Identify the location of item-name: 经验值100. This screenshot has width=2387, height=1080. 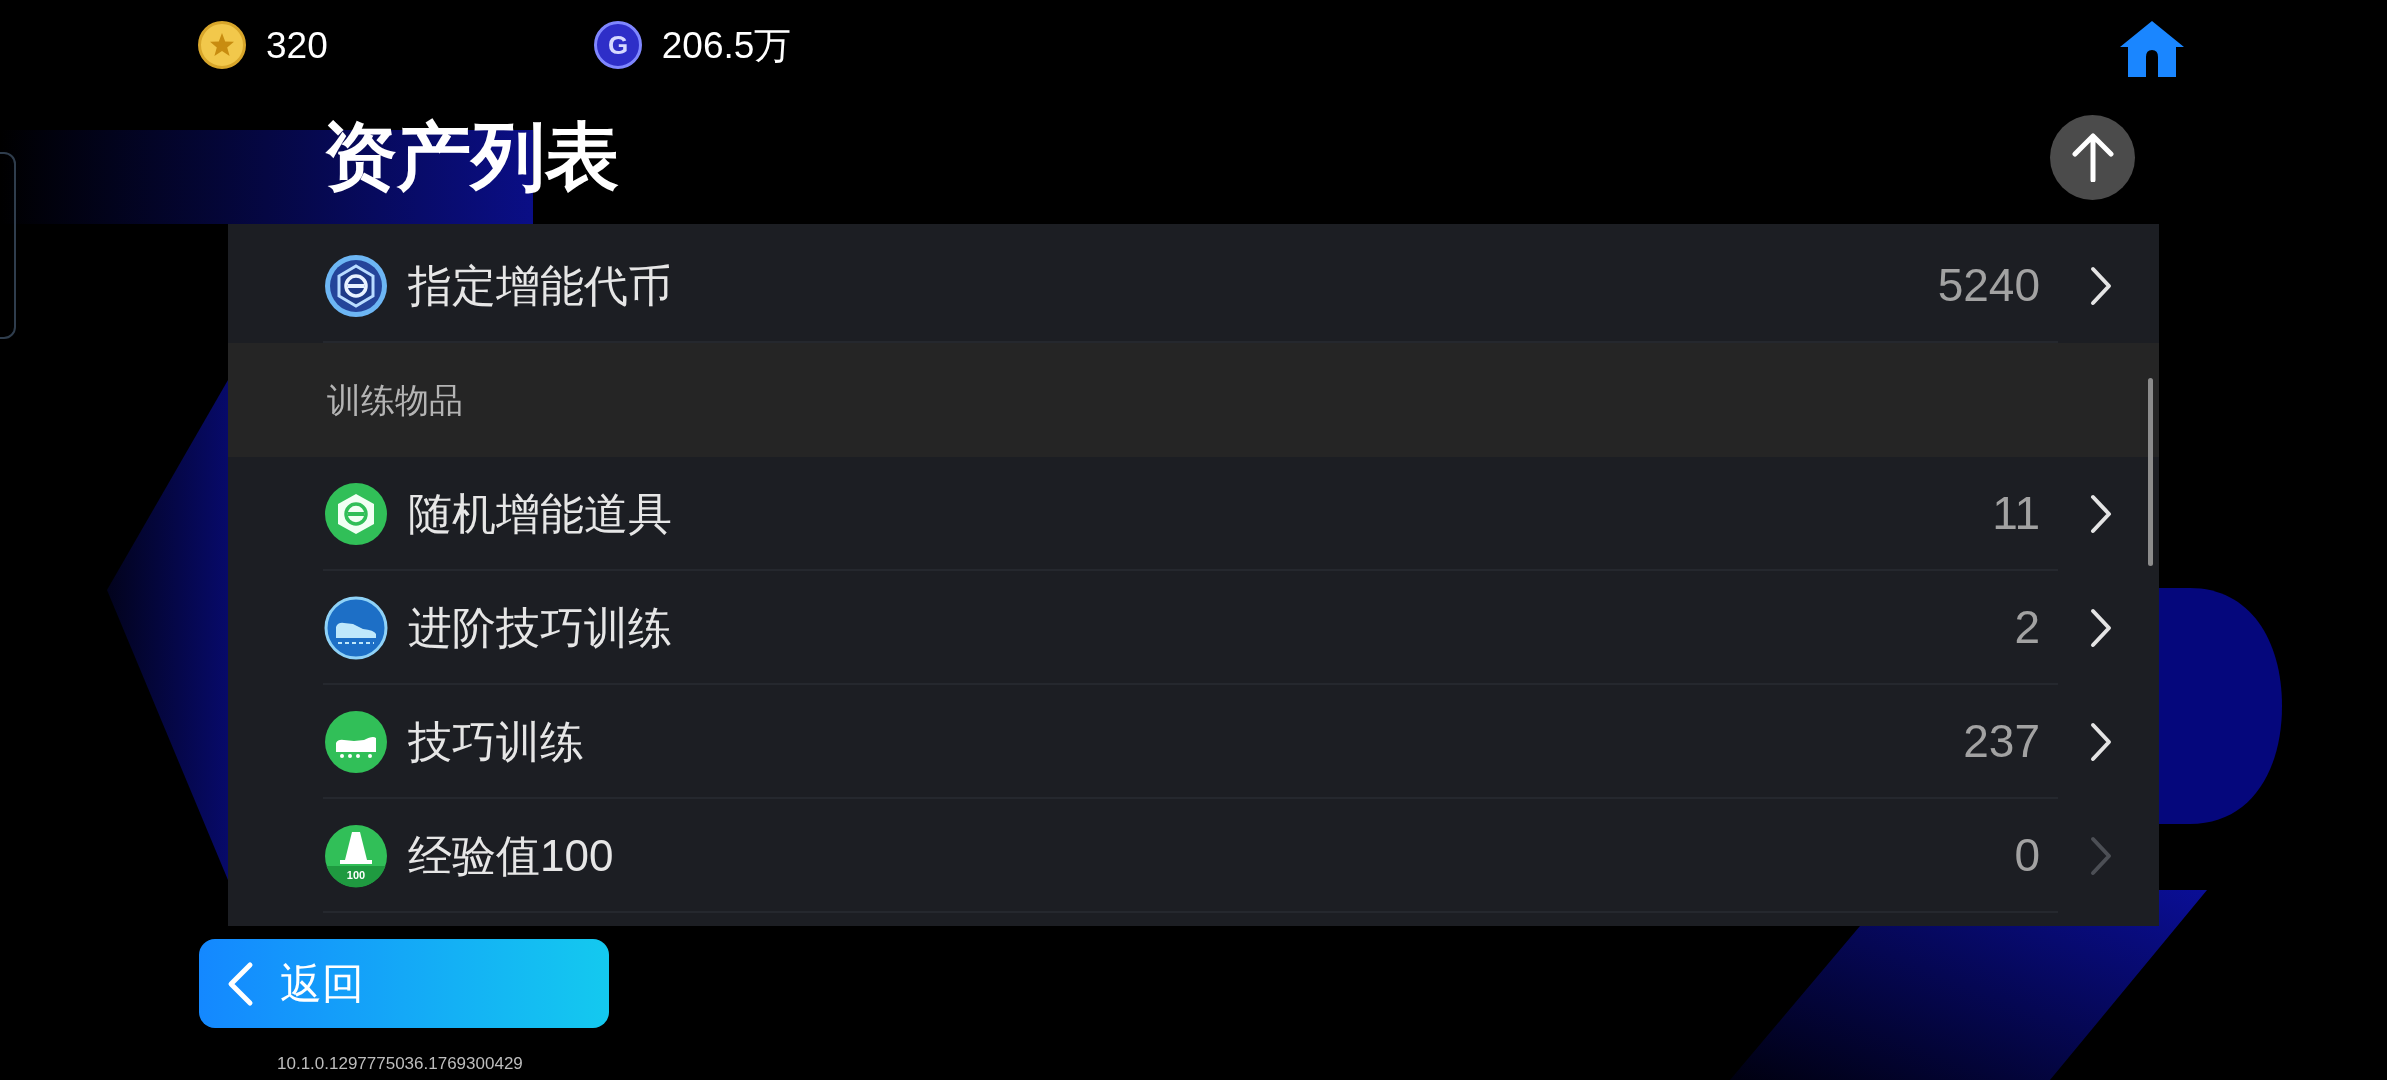
(511, 855).